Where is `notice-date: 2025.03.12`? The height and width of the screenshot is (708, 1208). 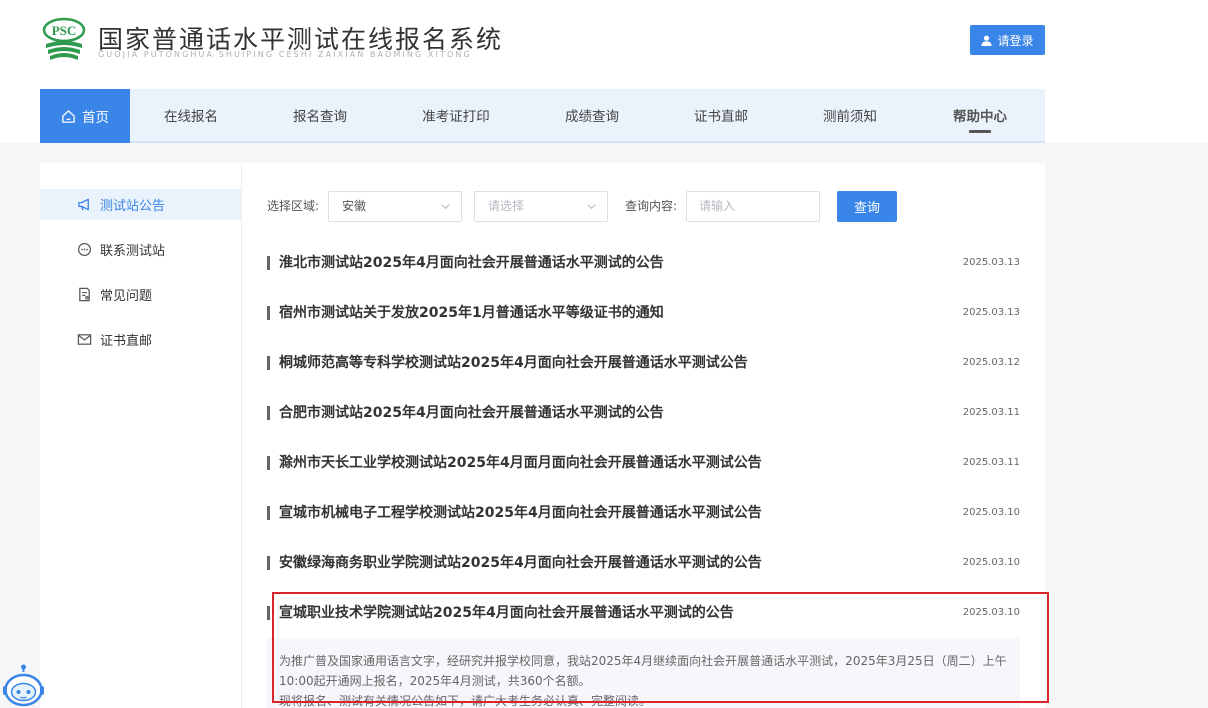 notice-date: 2025.03.12 is located at coordinates (991, 362).